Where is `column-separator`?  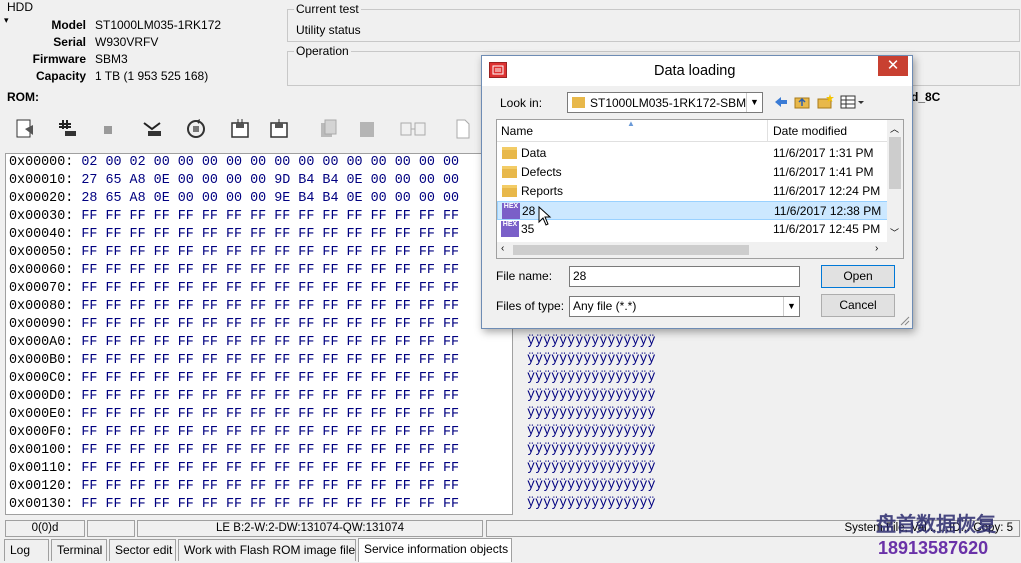 column-separator is located at coordinates (767, 131).